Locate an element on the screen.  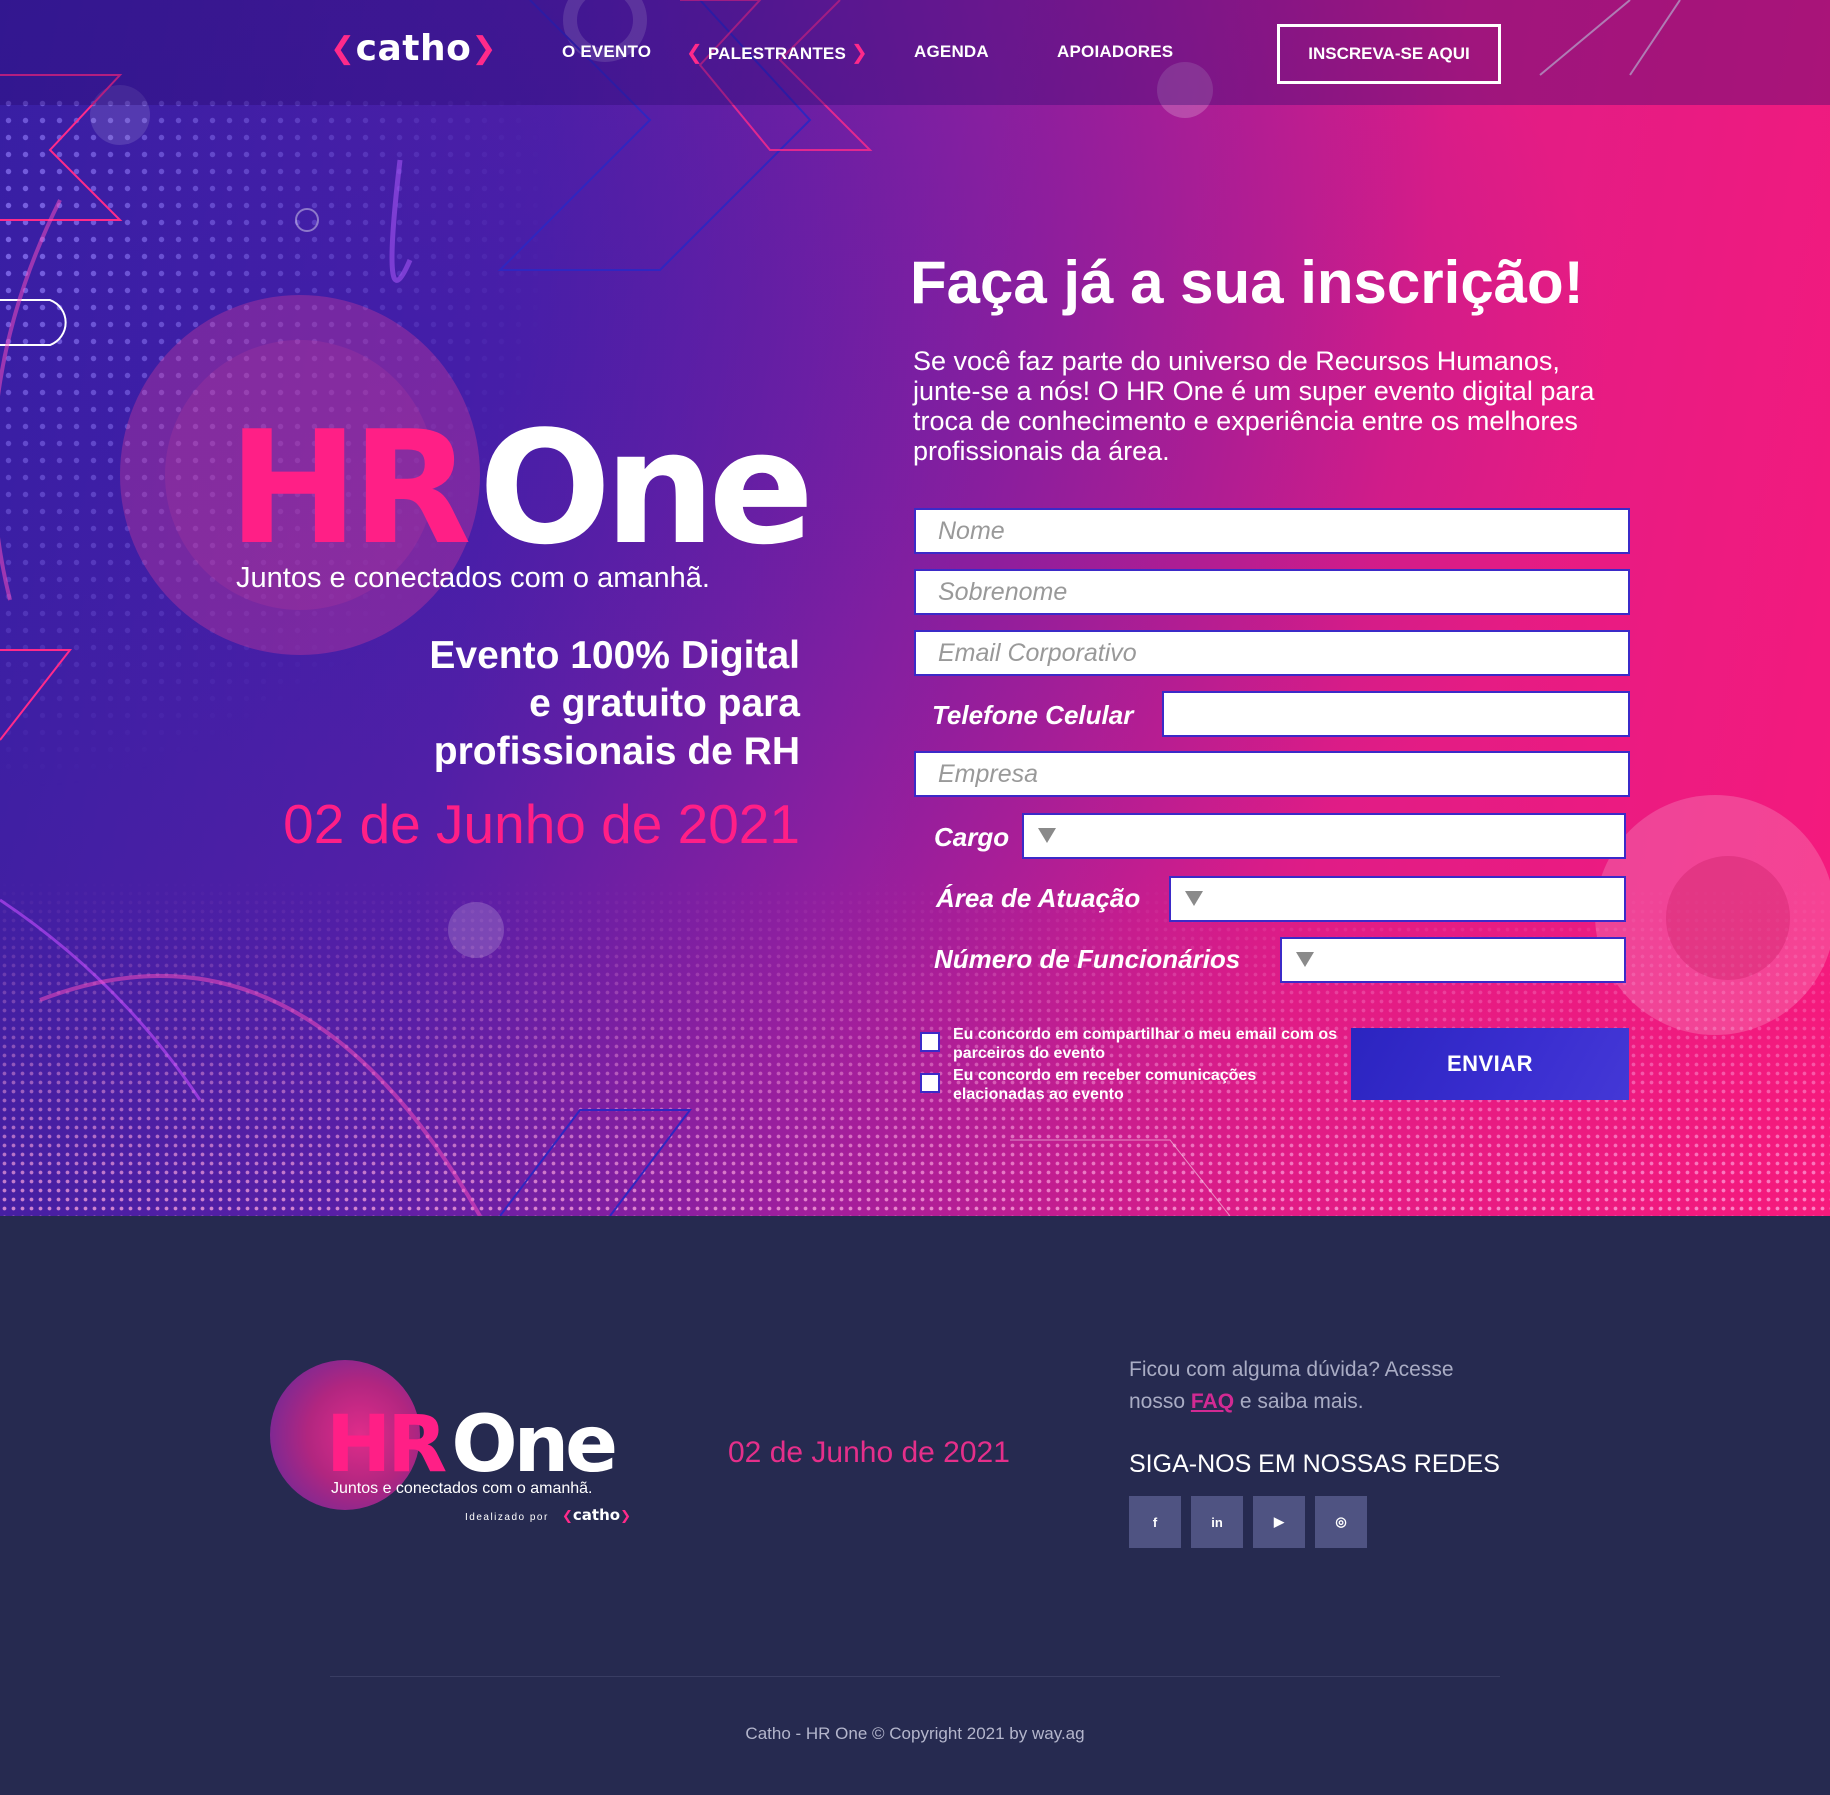
hero-tagline: Juntos e conectados com o amanhã. is located at coordinates (473, 578).